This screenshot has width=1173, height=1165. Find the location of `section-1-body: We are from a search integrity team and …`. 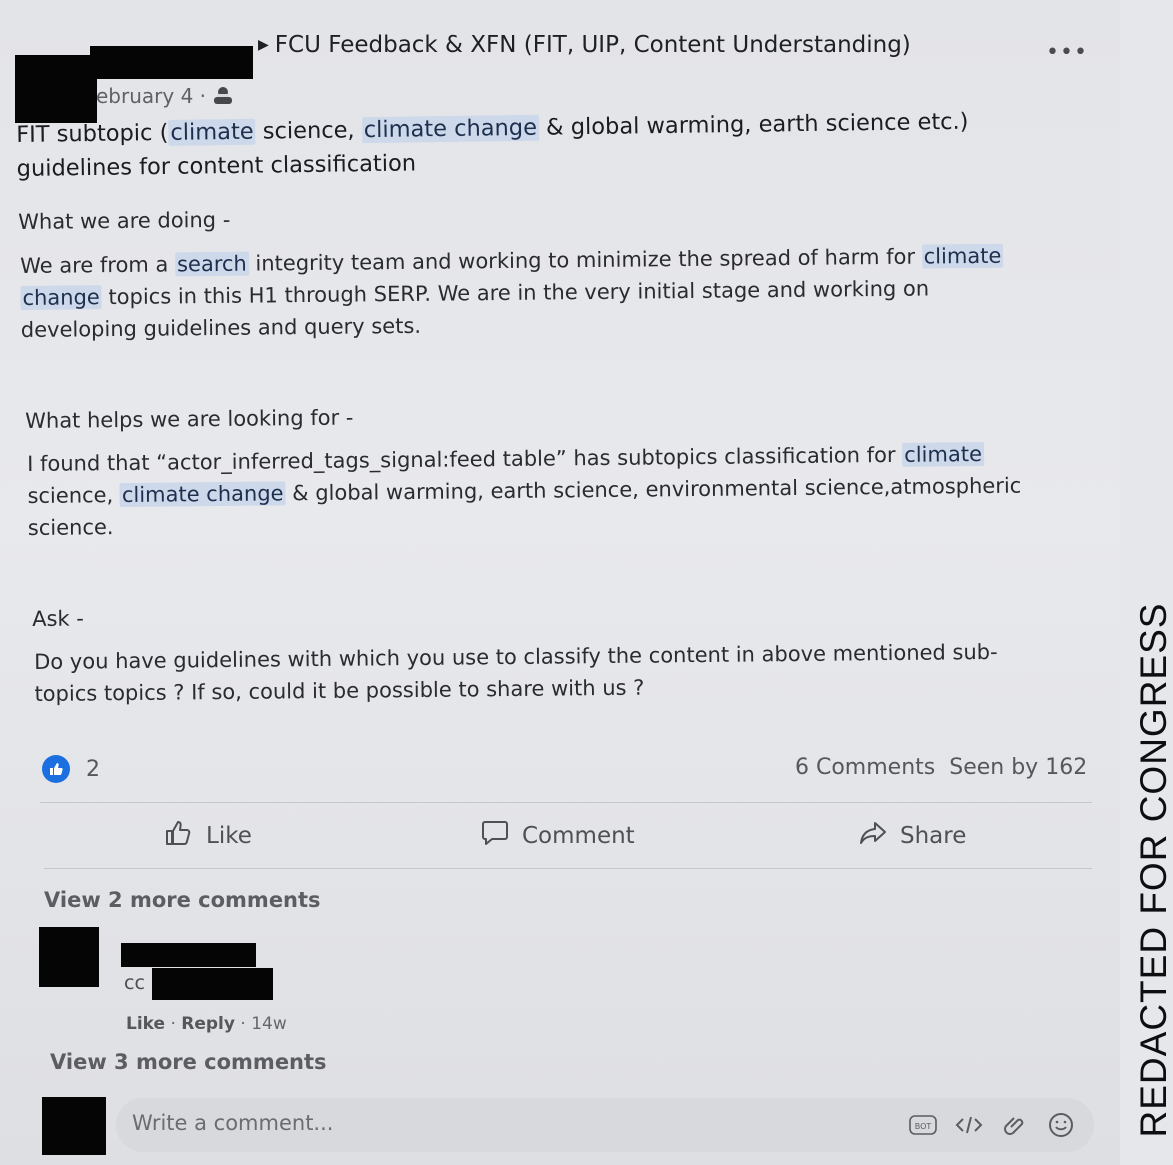

section-1-body: We are from a search integrity team and … is located at coordinates (512, 292).